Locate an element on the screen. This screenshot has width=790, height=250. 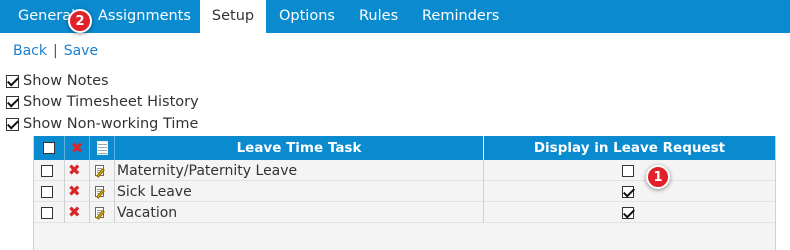
option-show-notes: Show Notes is located at coordinates (57, 81).